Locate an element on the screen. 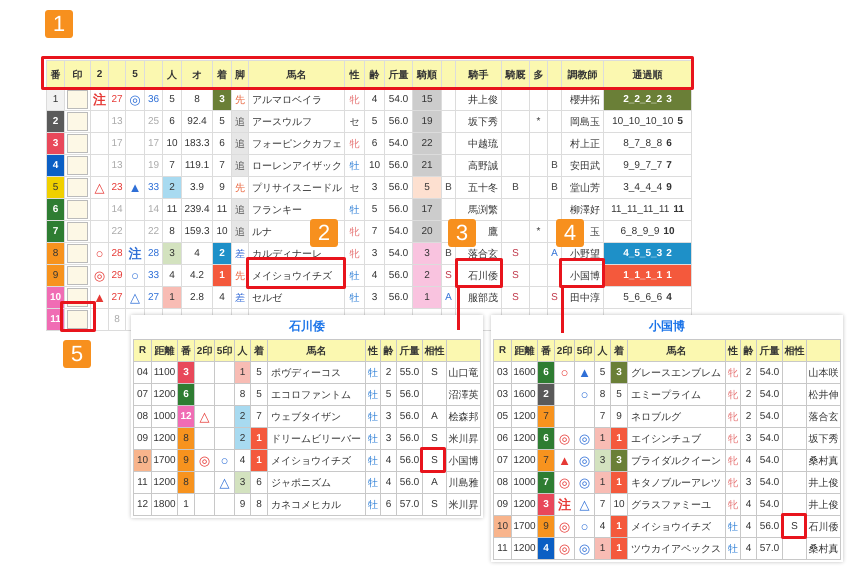  column-header: 騎順 is located at coordinates (427, 74).